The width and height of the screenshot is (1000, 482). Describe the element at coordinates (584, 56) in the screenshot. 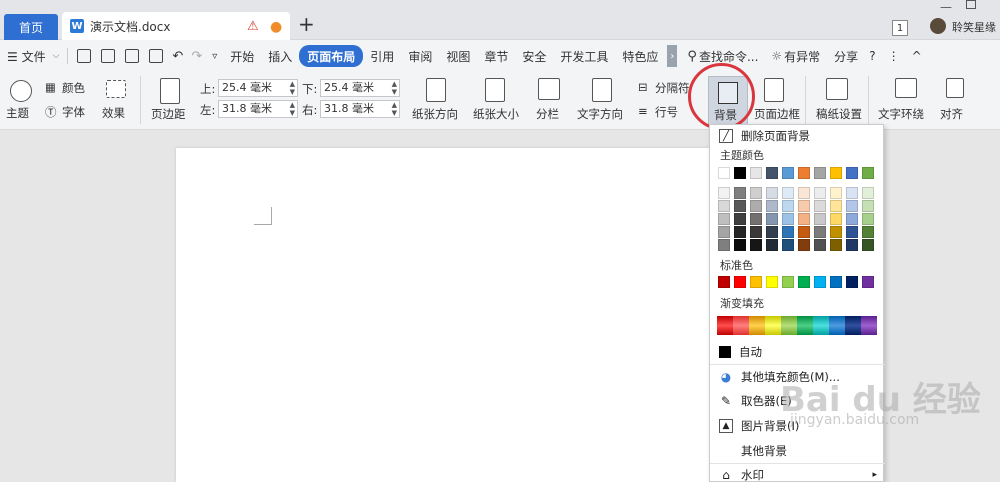

I see `menu-developer: 开发工具` at that location.